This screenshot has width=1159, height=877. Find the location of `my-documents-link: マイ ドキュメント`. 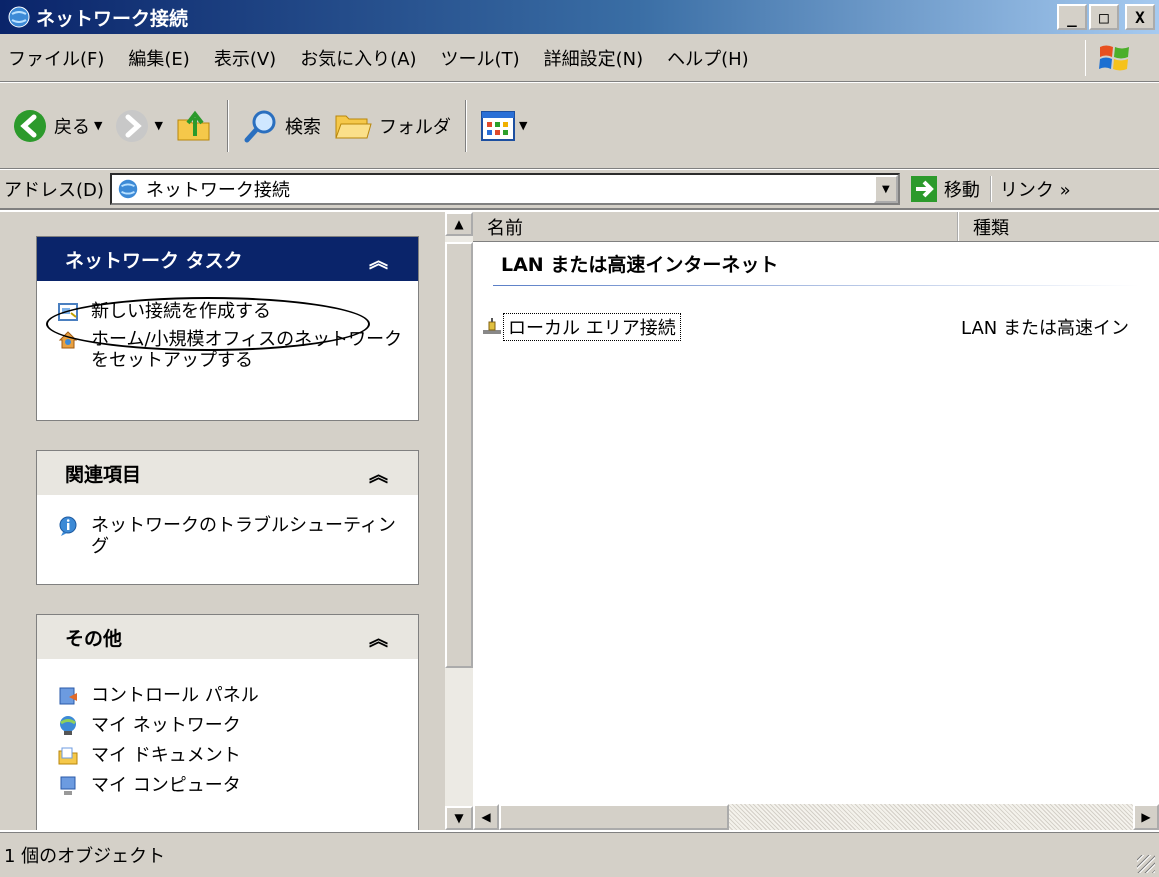

my-documents-link: マイ ドキュメント is located at coordinates (230, 756).